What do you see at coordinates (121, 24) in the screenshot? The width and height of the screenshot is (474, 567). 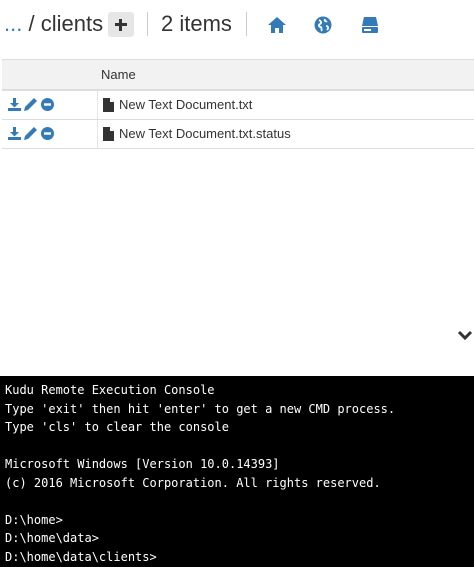 I see `add-plus-icon-button` at bounding box center [121, 24].